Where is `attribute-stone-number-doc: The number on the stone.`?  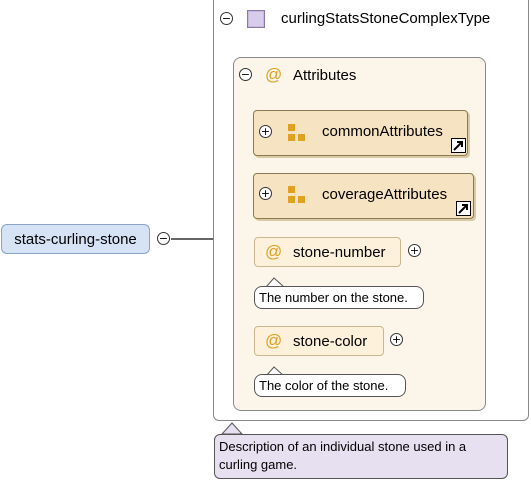 attribute-stone-number-doc: The number on the stone. is located at coordinates (339, 297).